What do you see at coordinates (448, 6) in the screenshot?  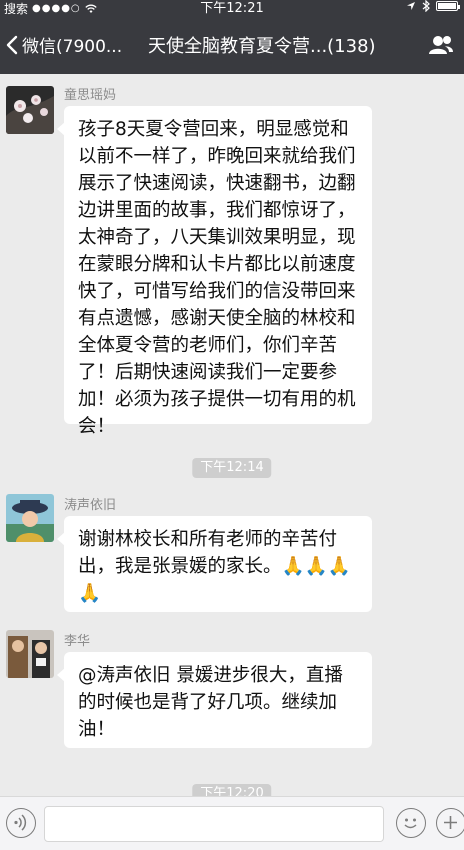 I see `battery-icon` at bounding box center [448, 6].